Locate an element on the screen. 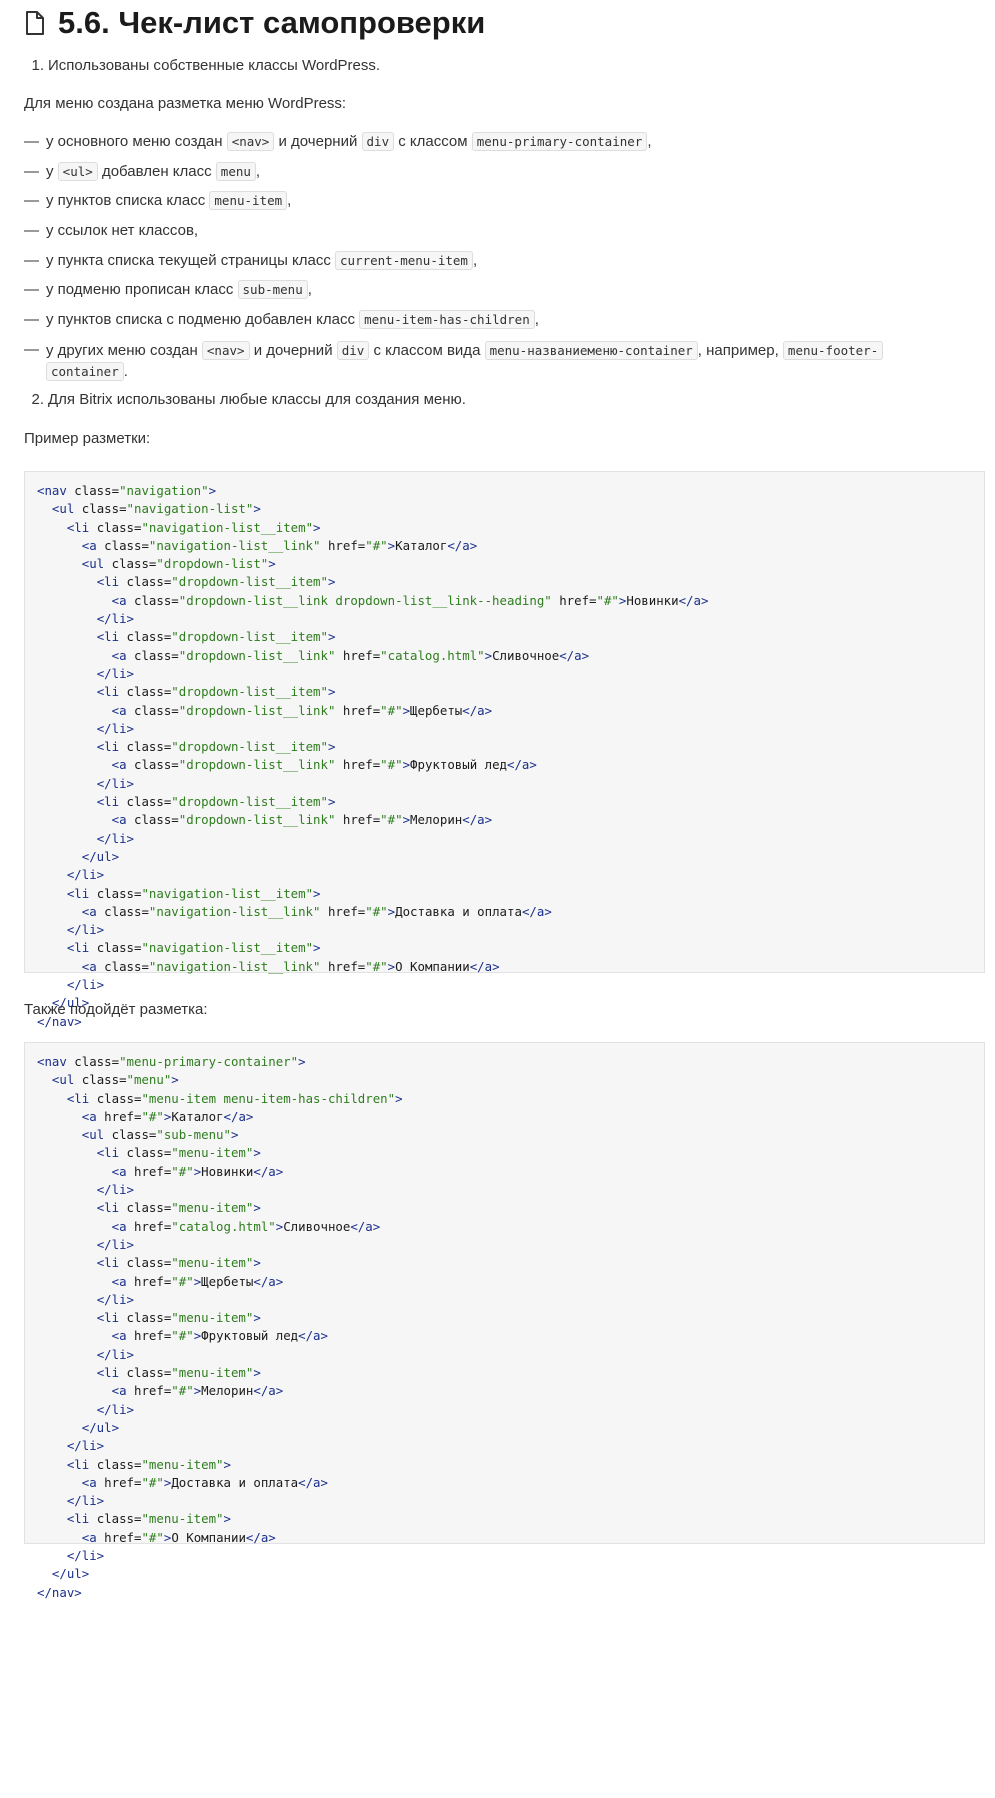 This screenshot has width=995, height=1798. code-text: О Компании is located at coordinates (432, 966).